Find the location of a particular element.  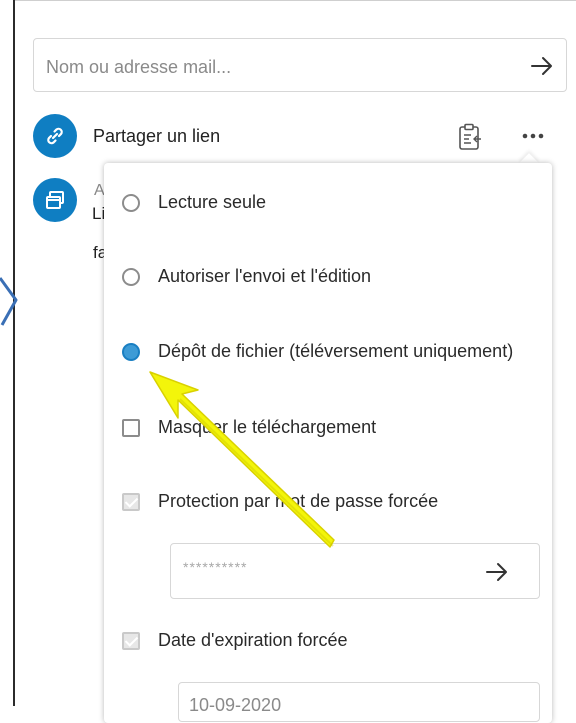

radio-allow-upload-edit is located at coordinates (131, 276).